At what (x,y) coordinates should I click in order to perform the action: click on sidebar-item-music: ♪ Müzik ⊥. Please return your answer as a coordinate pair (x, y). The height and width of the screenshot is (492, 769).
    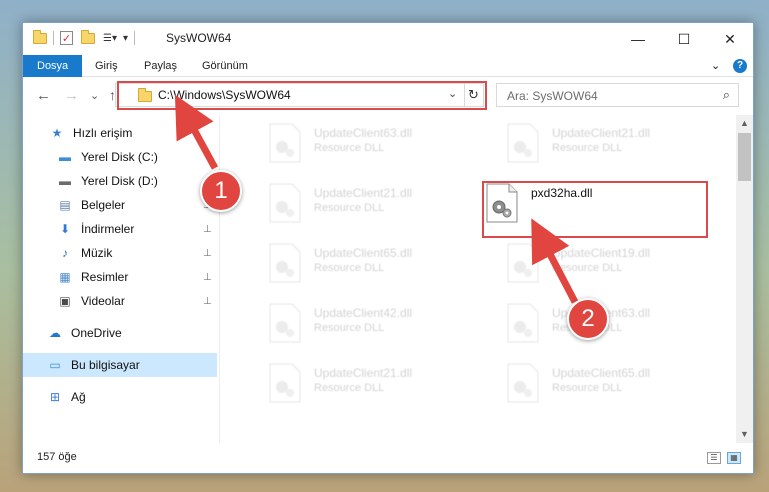
    Looking at the image, I should click on (120, 253).